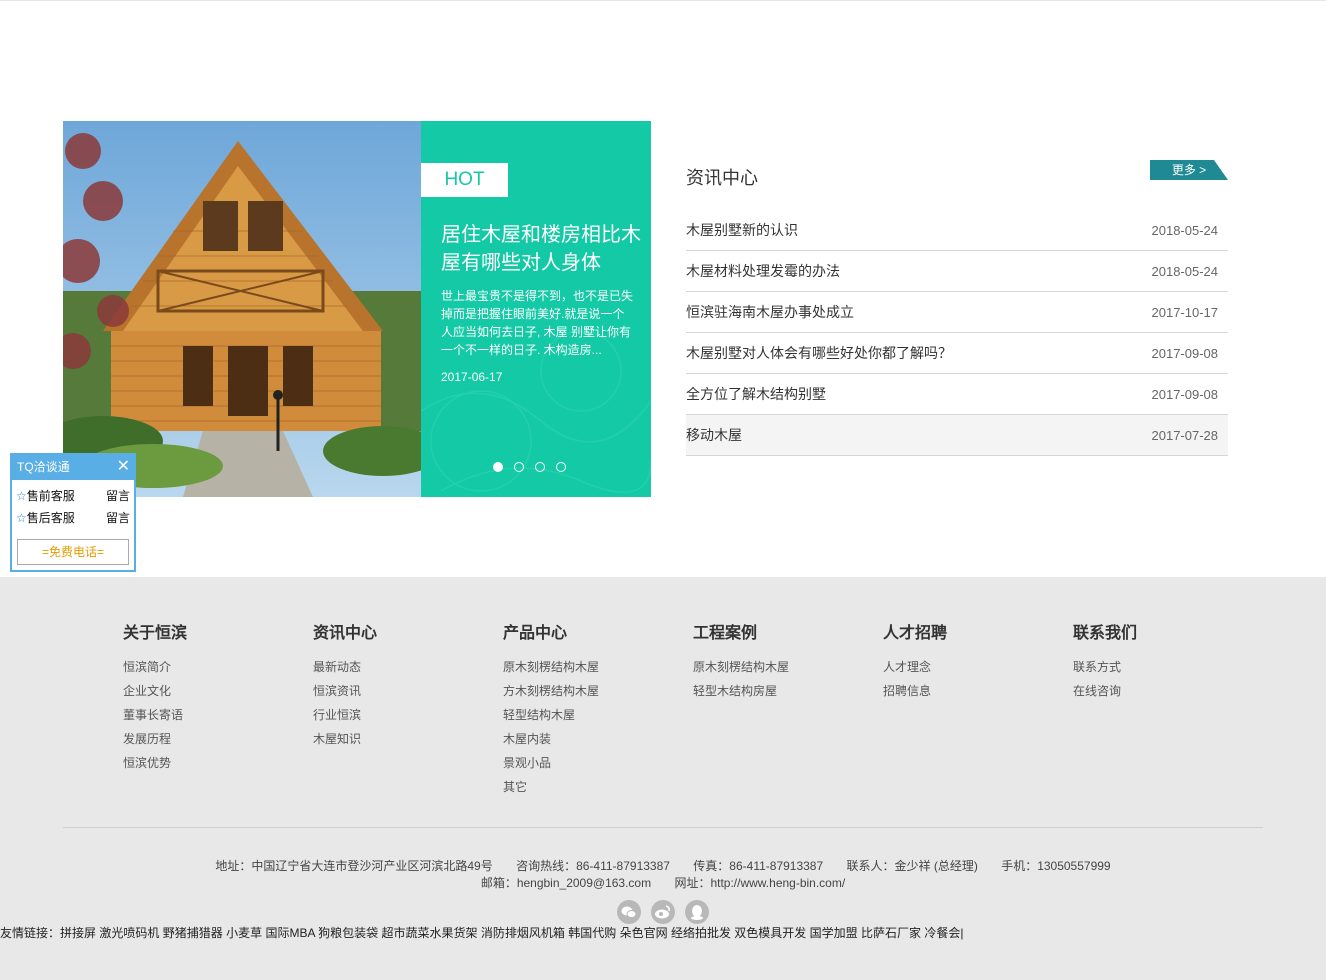 Image resolution: width=1326 pixels, height=980 pixels. Describe the element at coordinates (129, 933) in the screenshot. I see `friend-link: 激光喷码机` at that location.